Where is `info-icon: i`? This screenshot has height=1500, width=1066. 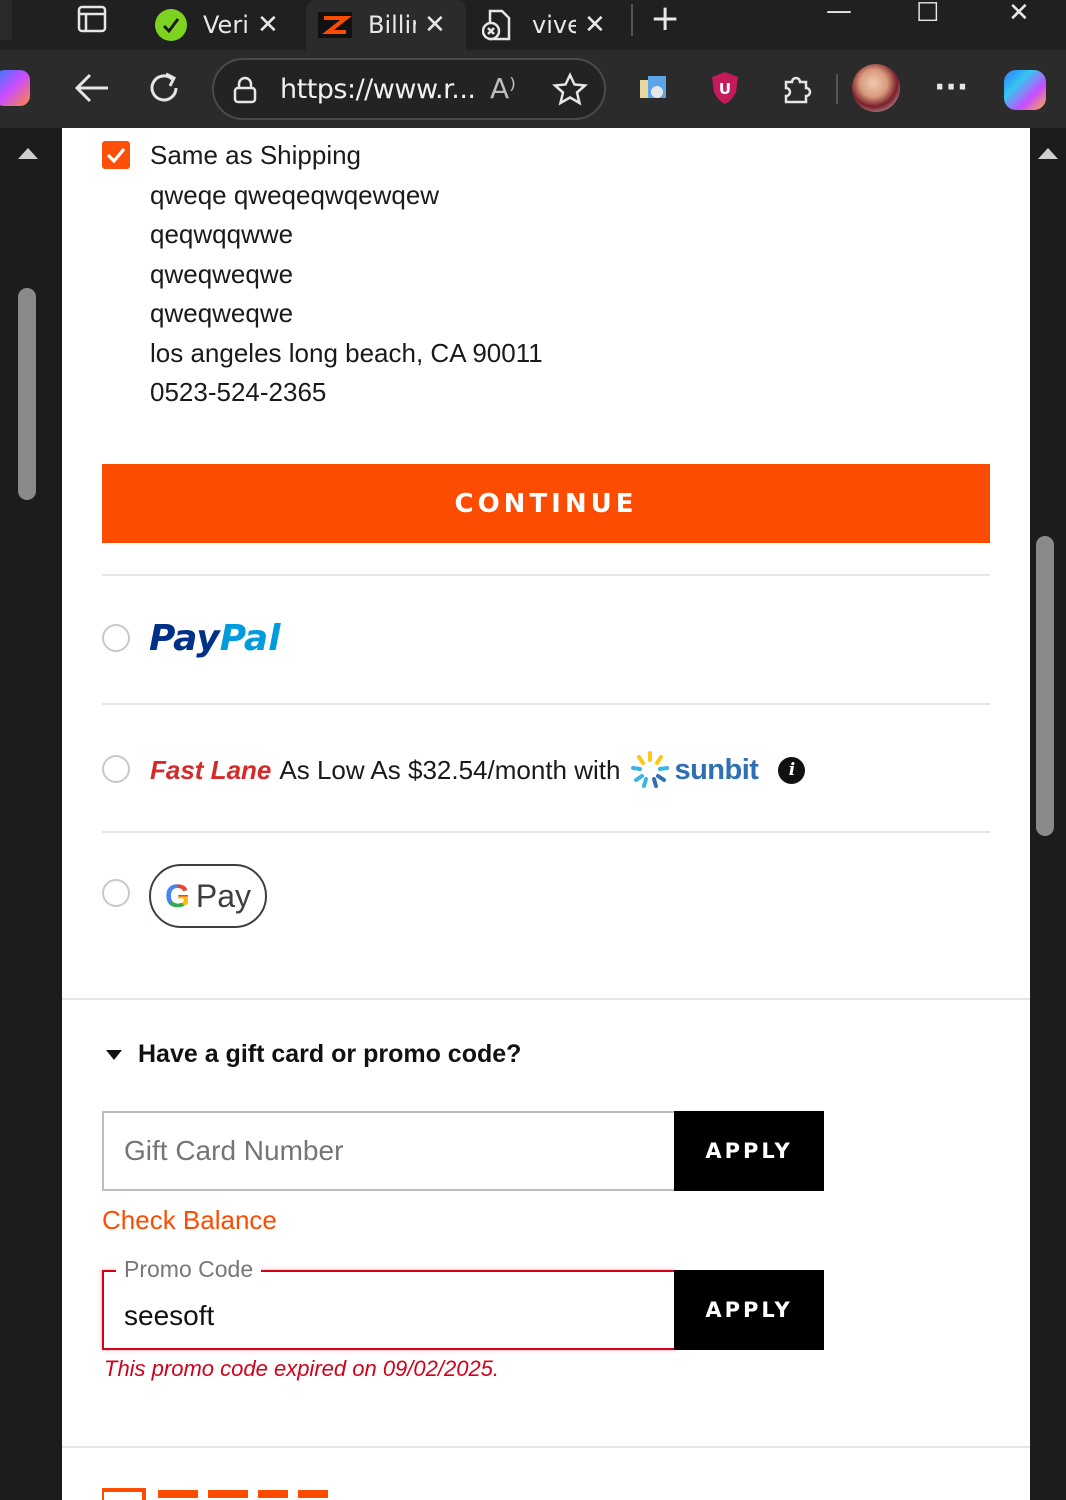
info-icon: i is located at coordinates (792, 770).